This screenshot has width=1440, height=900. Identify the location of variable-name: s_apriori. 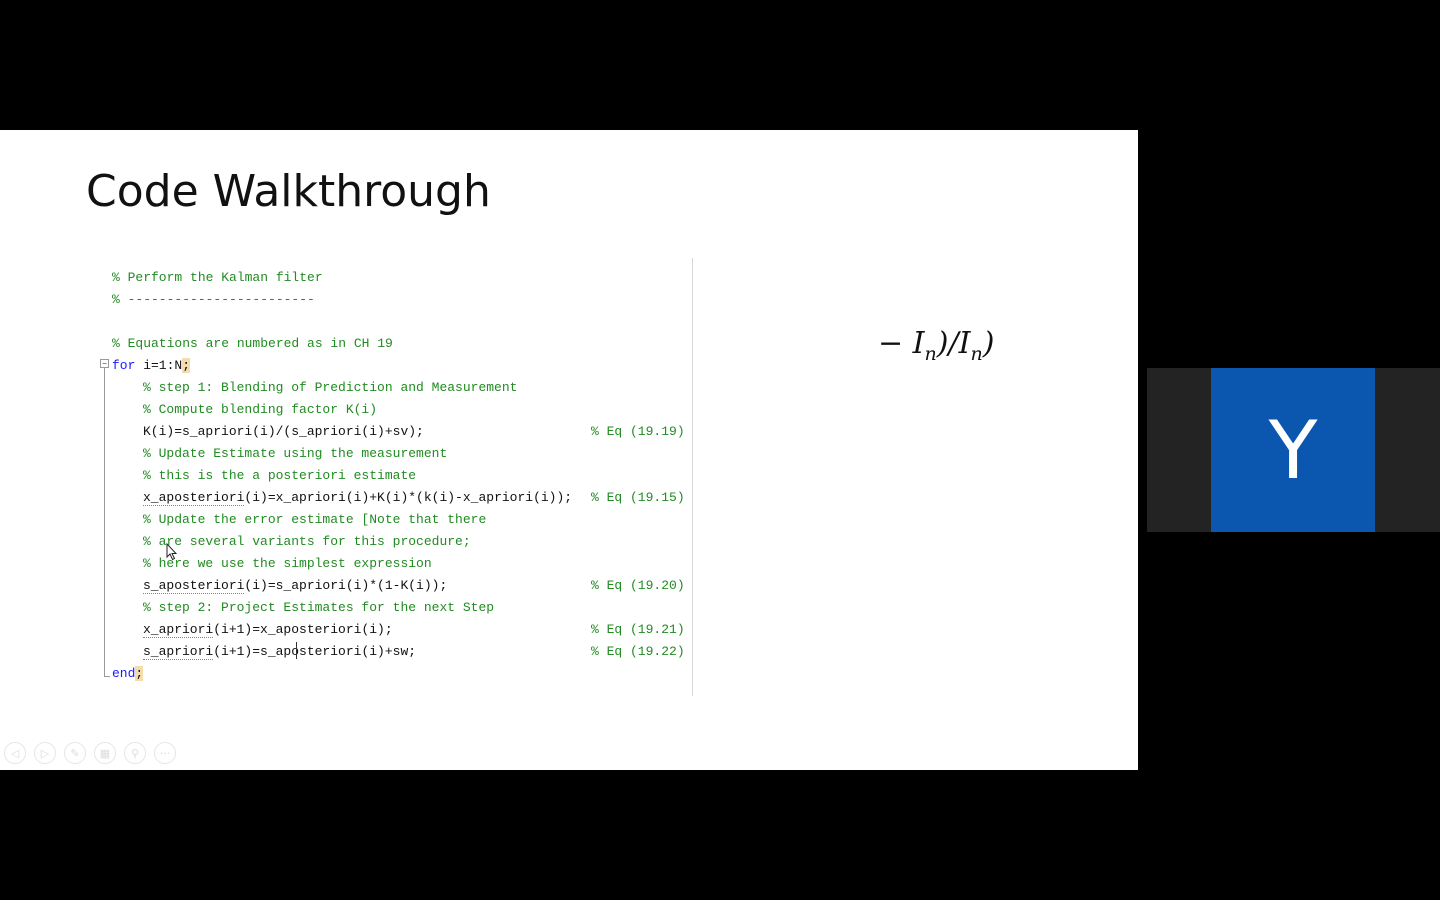
(178, 652).